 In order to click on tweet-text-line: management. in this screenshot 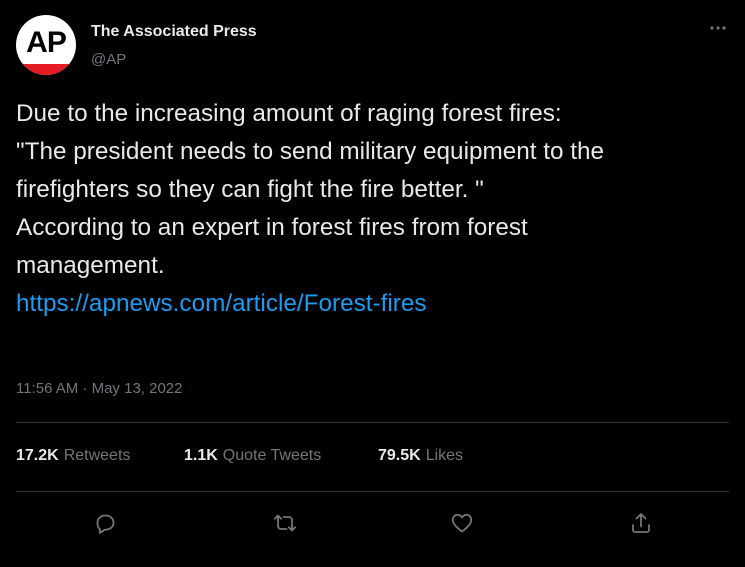, I will do `click(90, 265)`.